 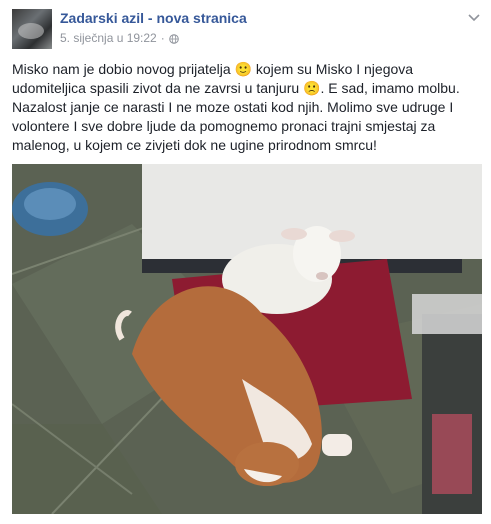 I want to click on chevron-down-icon, so click(x=474, y=16).